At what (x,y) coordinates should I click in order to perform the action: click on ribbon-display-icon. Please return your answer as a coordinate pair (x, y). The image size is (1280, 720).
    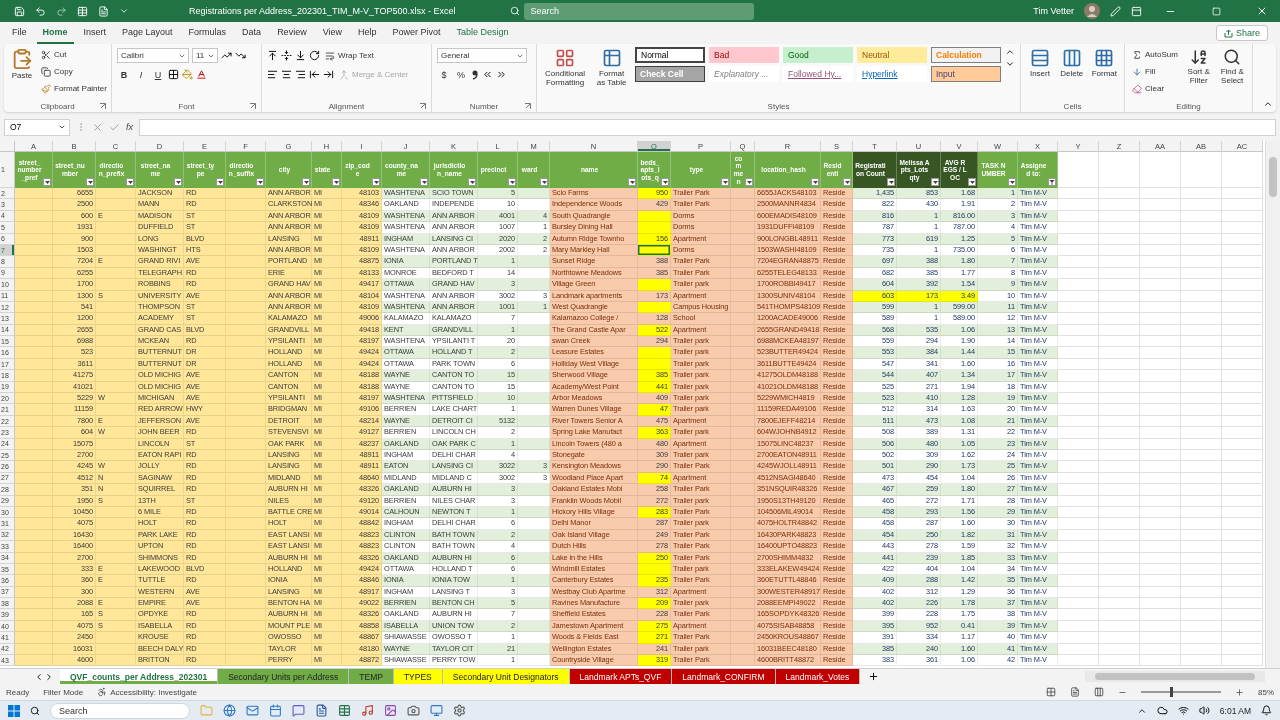
    Looking at the image, I should click on (1136, 11).